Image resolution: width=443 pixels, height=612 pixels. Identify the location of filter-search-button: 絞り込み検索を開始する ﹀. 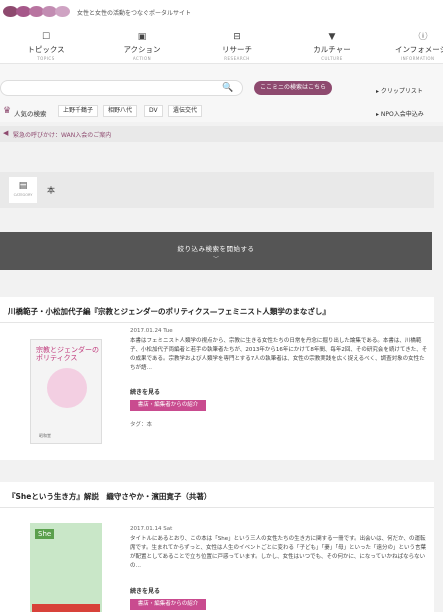
(216, 251).